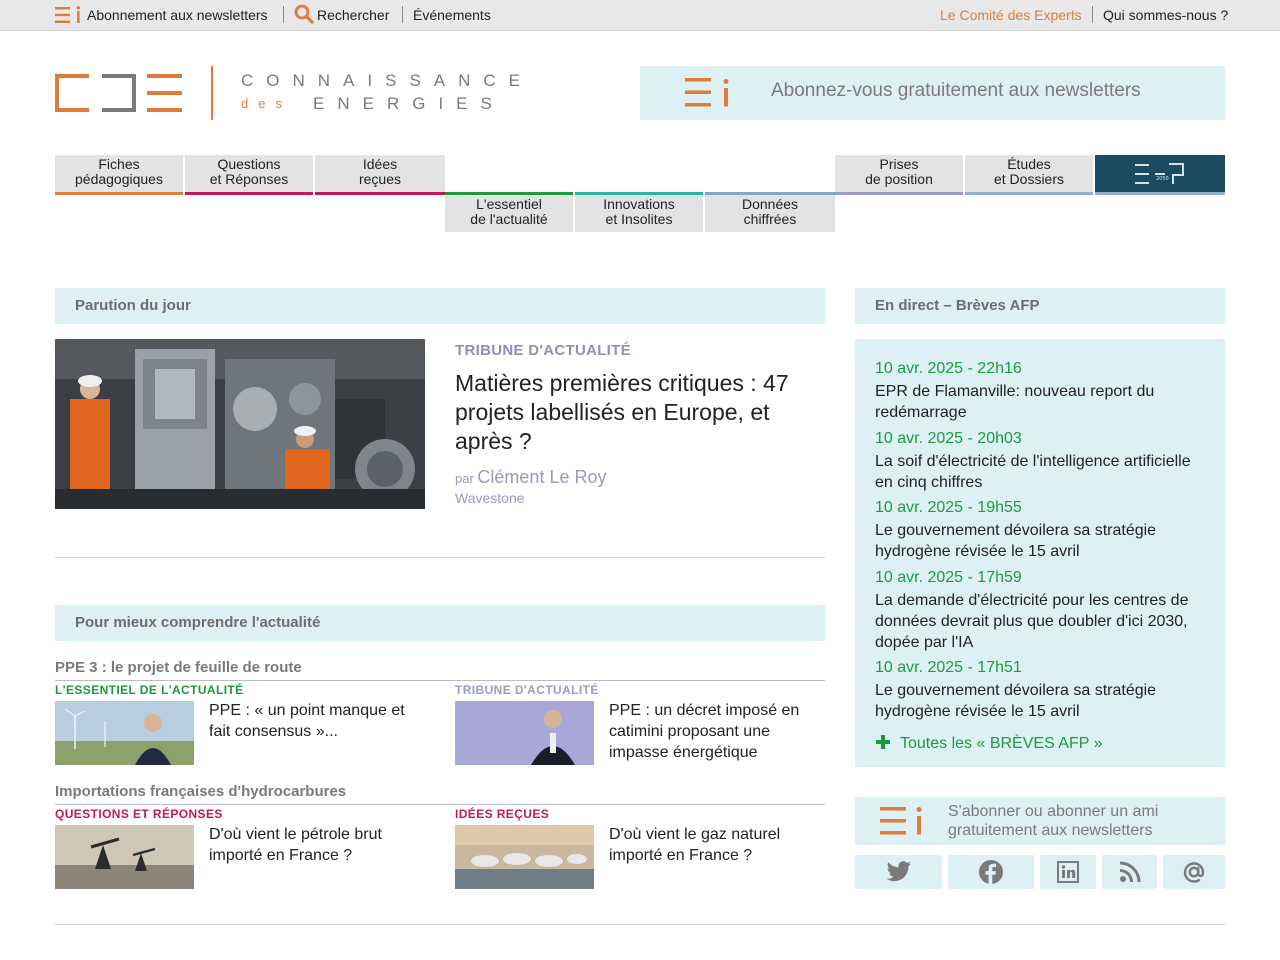 This screenshot has height=960, width=1280. Describe the element at coordinates (387, 80) in the screenshot. I see `logo-word-connaissance: CONNAISSANCE` at that location.